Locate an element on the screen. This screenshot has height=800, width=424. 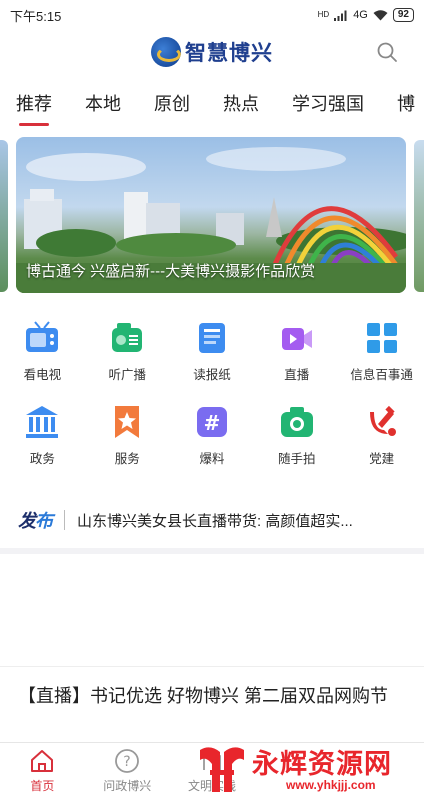
radio-icon is located at coordinates (127, 338).